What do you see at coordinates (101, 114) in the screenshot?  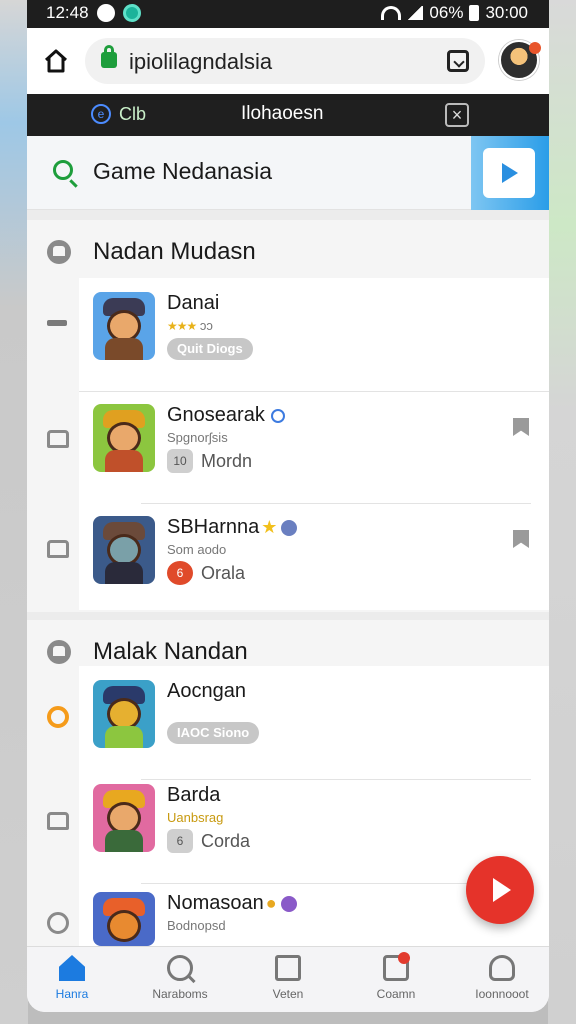 I see `browser-e-icon: e` at bounding box center [101, 114].